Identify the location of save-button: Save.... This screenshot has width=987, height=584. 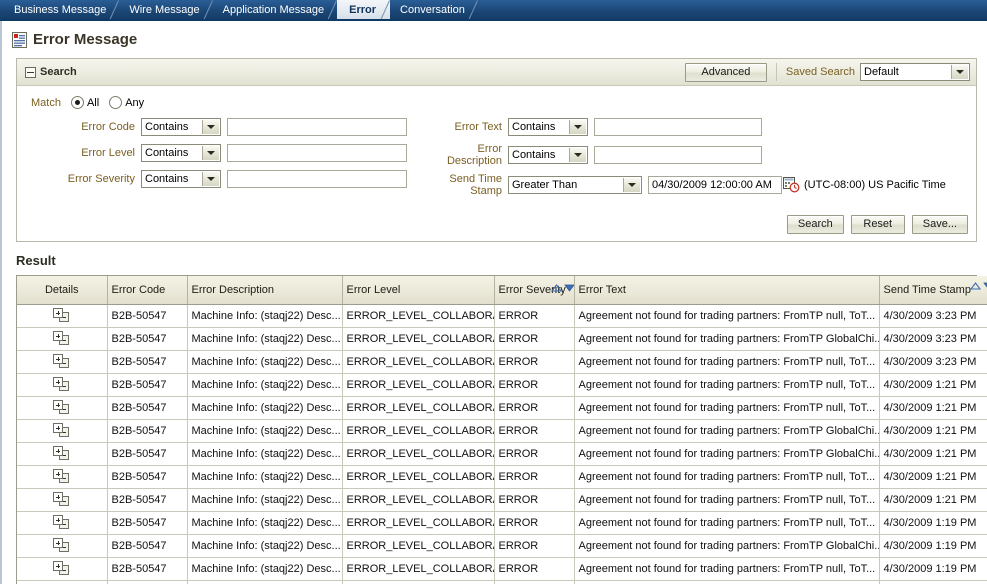
(939, 224).